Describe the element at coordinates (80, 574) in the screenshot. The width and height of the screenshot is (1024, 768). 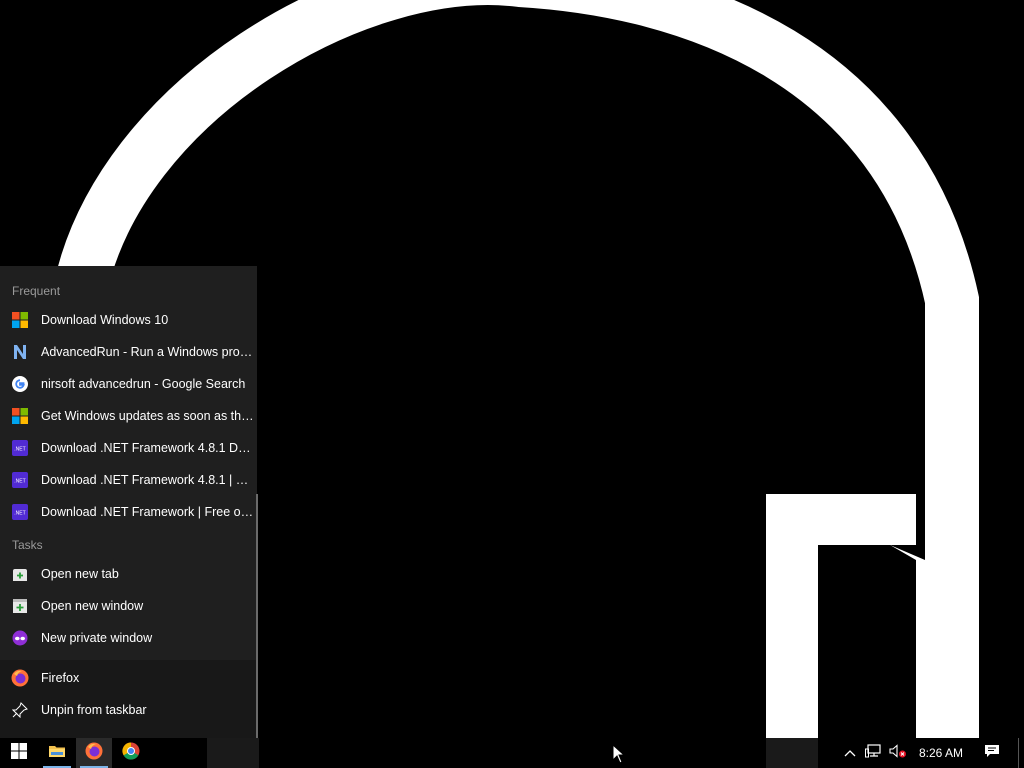
I see `task-label: Open new tab` at that location.